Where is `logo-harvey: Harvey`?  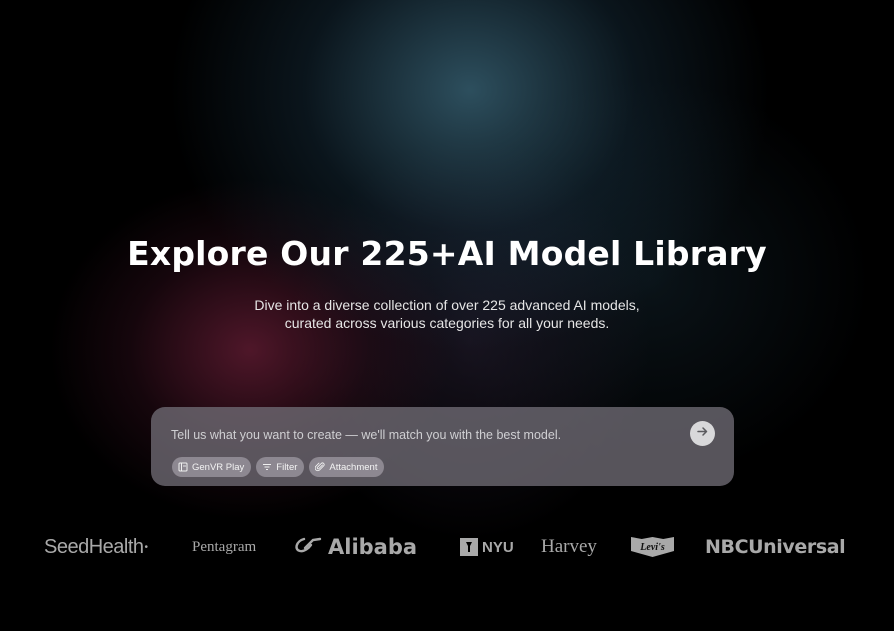 logo-harvey: Harvey is located at coordinates (569, 547).